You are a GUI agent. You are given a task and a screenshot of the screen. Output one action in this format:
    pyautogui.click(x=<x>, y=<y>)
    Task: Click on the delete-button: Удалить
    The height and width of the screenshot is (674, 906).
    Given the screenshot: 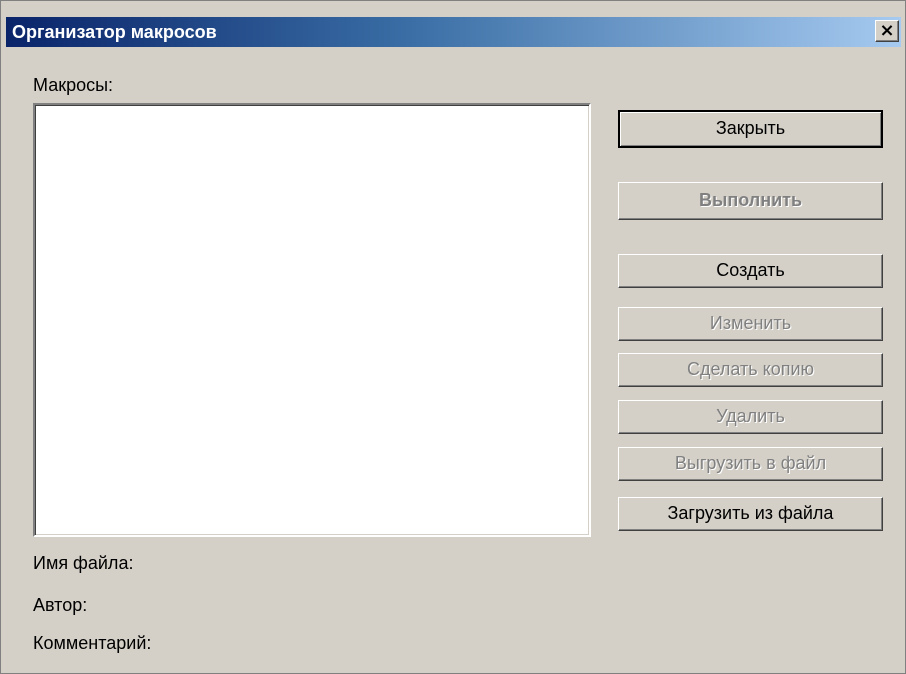 What is the action you would take?
    pyautogui.click(x=750, y=417)
    